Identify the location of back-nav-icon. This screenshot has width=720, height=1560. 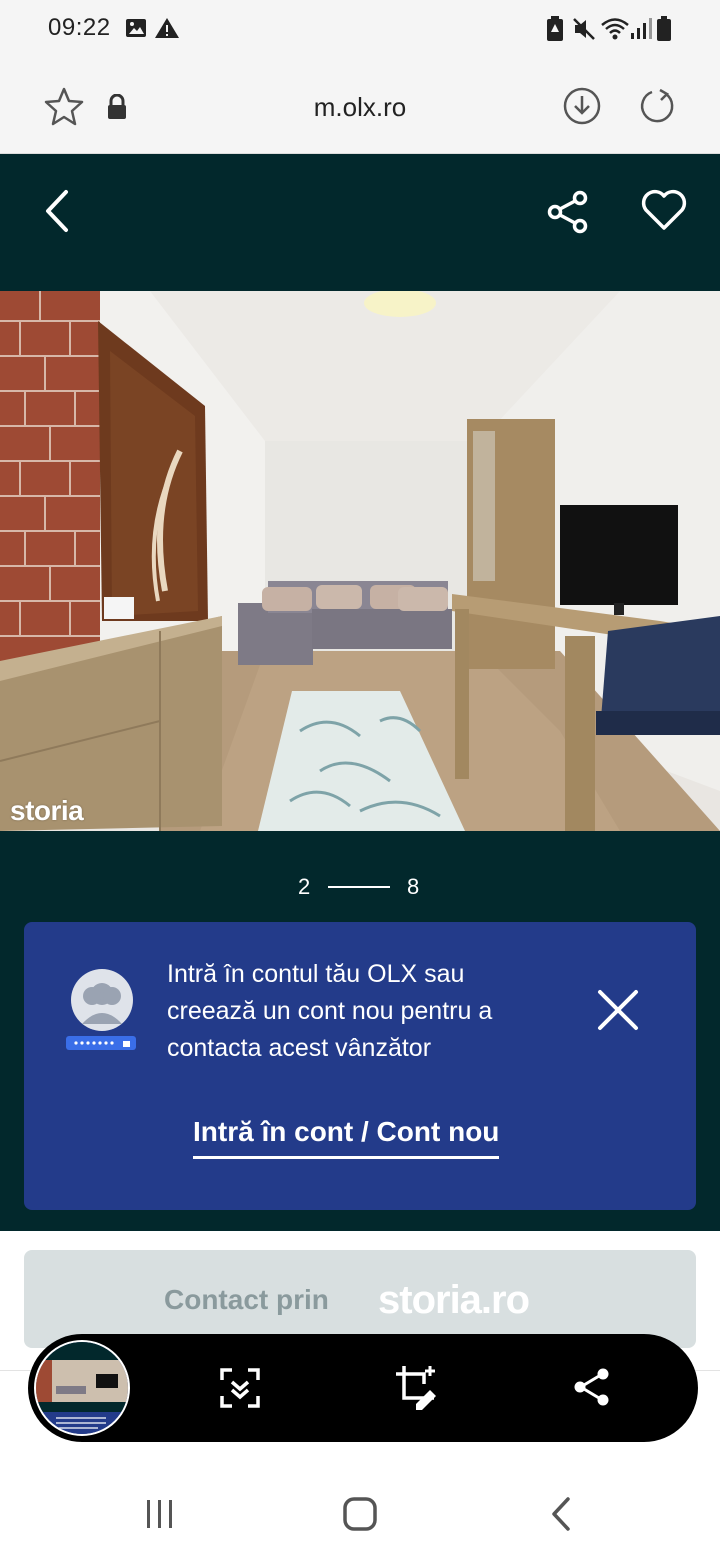
(562, 1514).